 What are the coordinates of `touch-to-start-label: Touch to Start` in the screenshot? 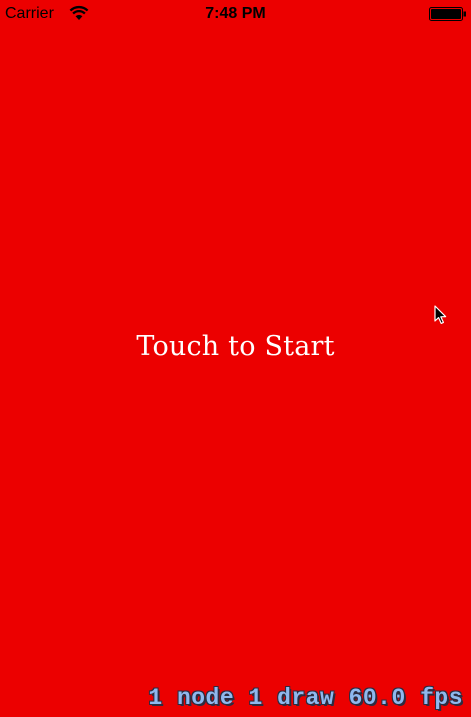 It's located at (235, 347).